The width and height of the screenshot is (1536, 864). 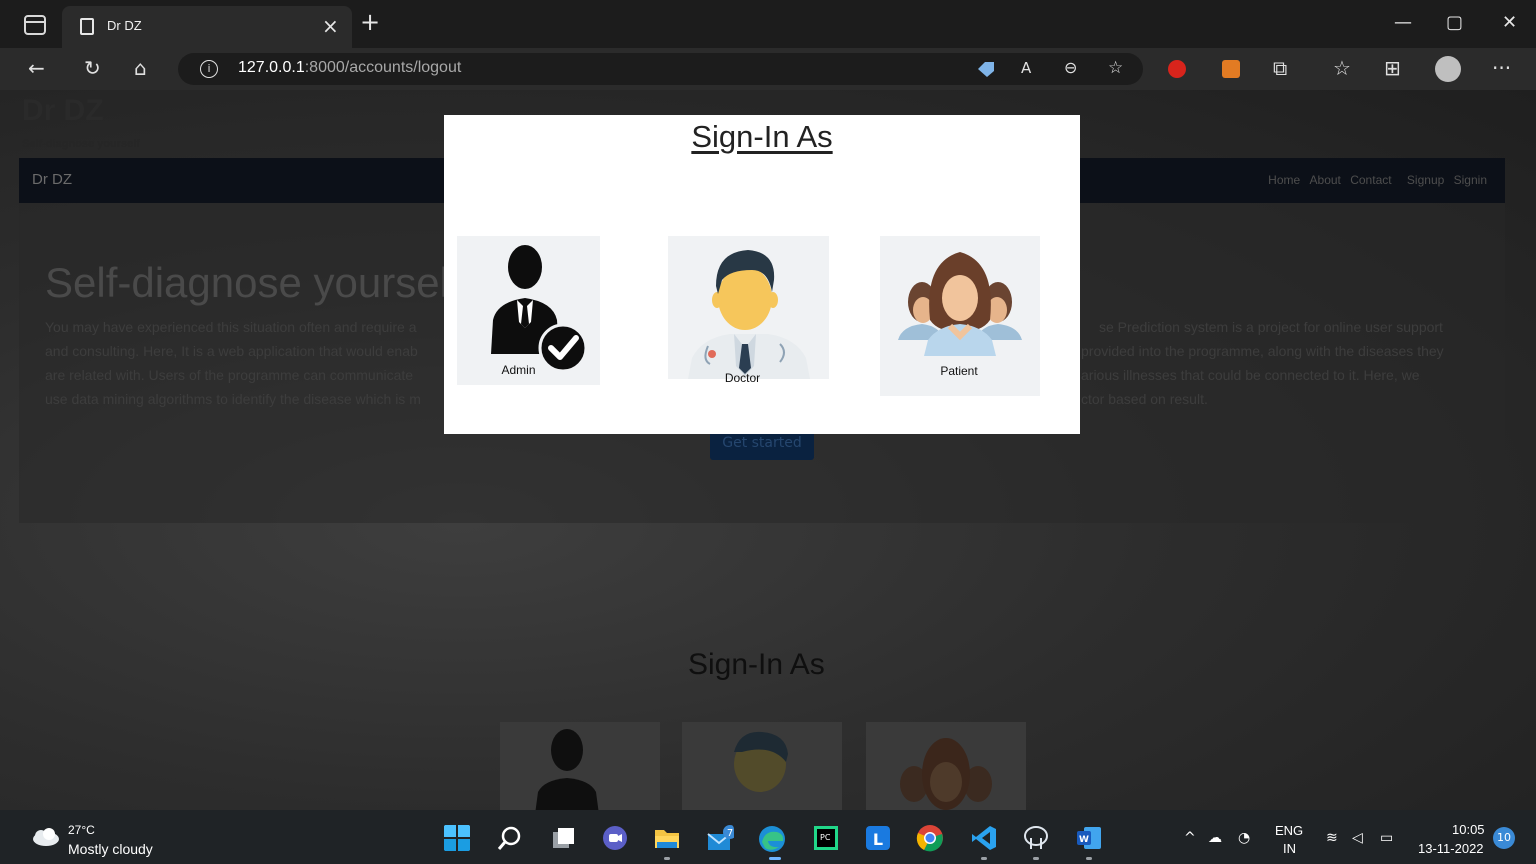 What do you see at coordinates (330, 26) in the screenshot?
I see `tab-close-icon: ×` at bounding box center [330, 26].